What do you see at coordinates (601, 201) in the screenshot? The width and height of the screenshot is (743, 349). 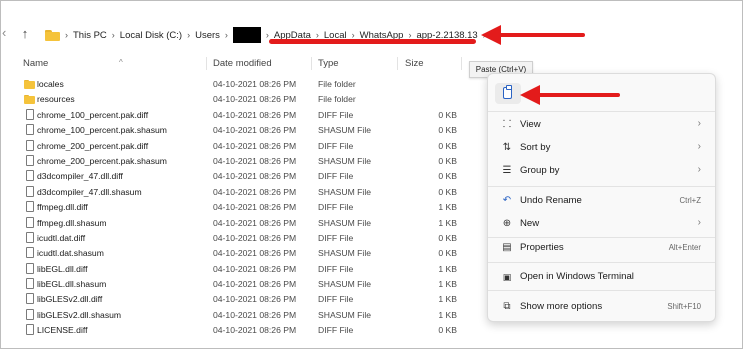 I see `menu-item-undo-rename: ↶ Undo Rename Ctrl+Z` at bounding box center [601, 201].